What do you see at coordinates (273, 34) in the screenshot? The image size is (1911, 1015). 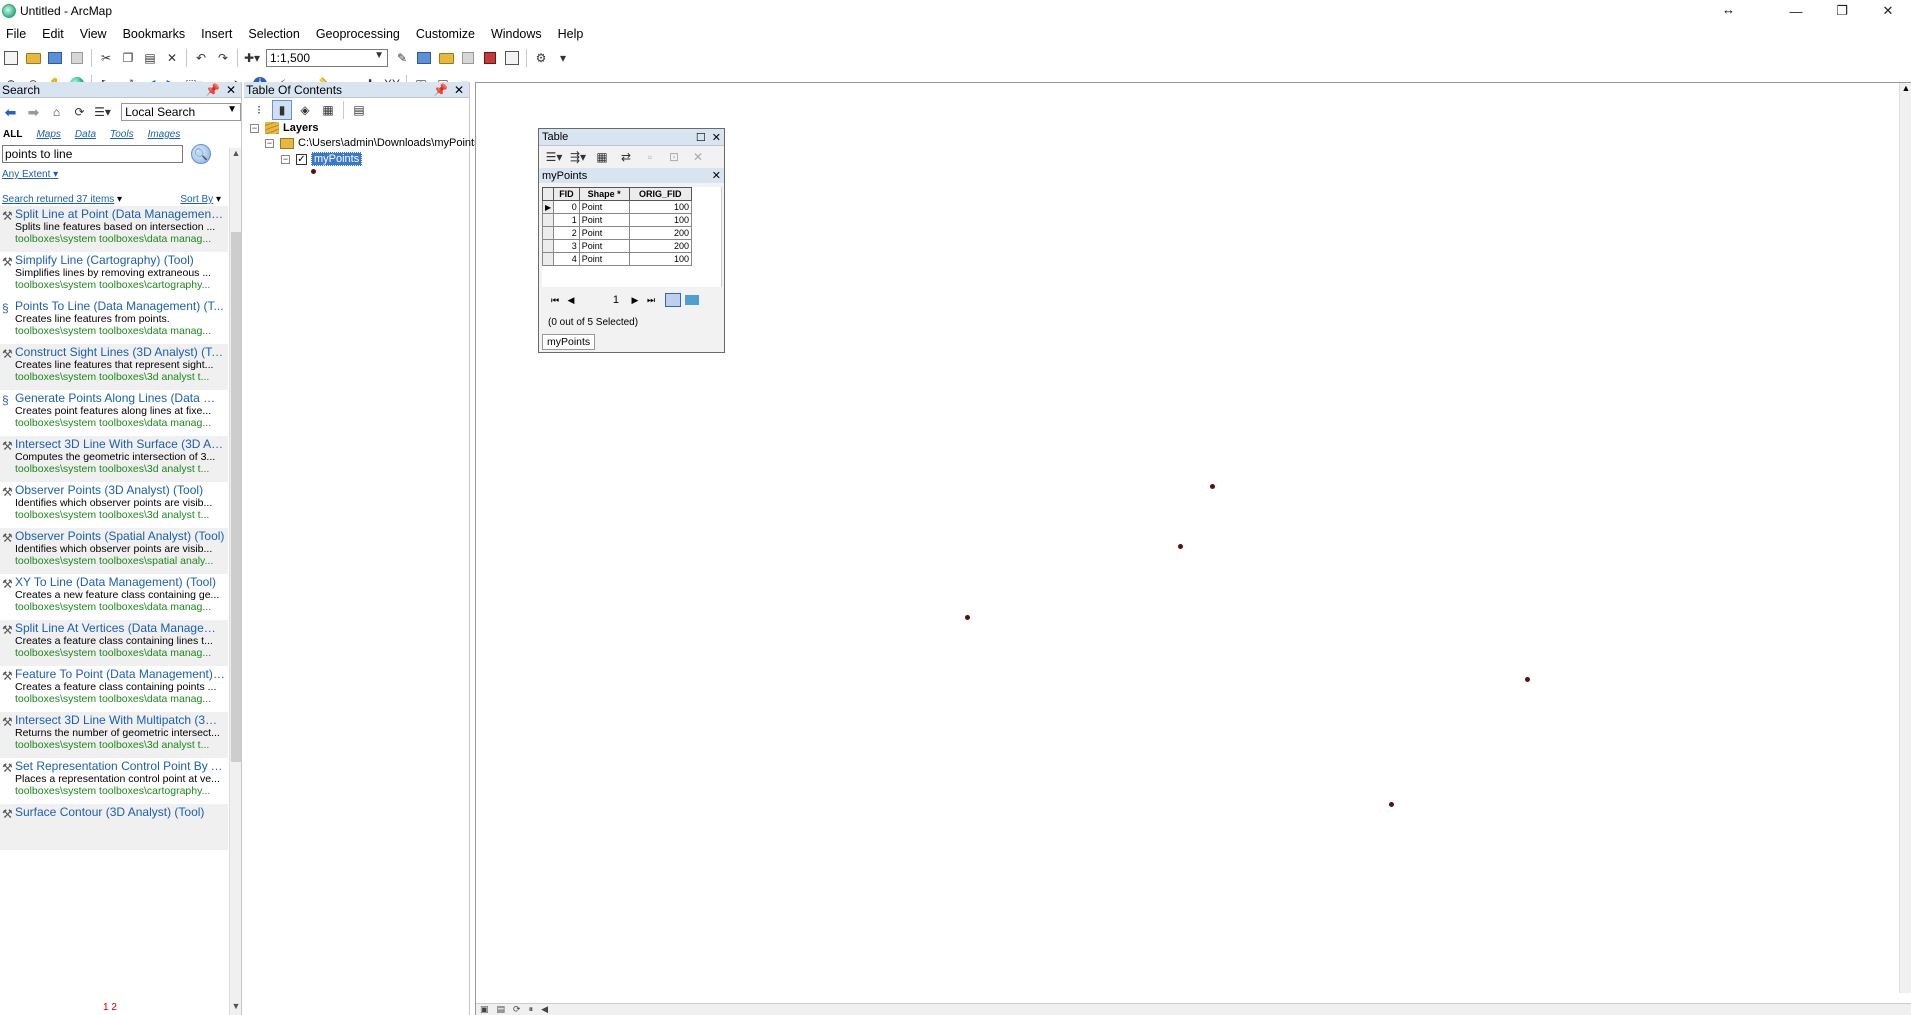 I see `menu-selection: Selection` at bounding box center [273, 34].